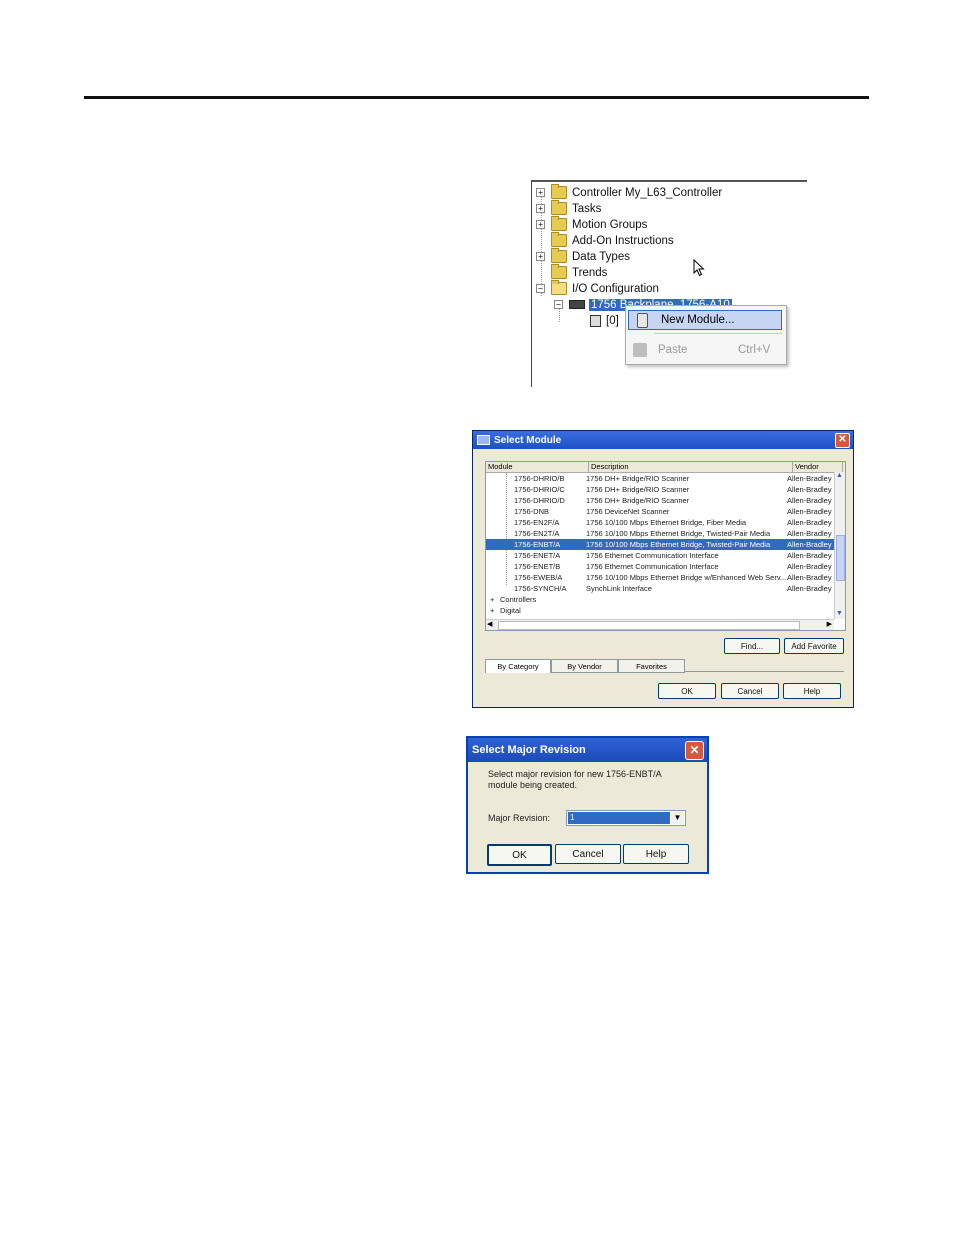 The image size is (954, 1235). I want to click on category-label: Digital, so click(510, 610).